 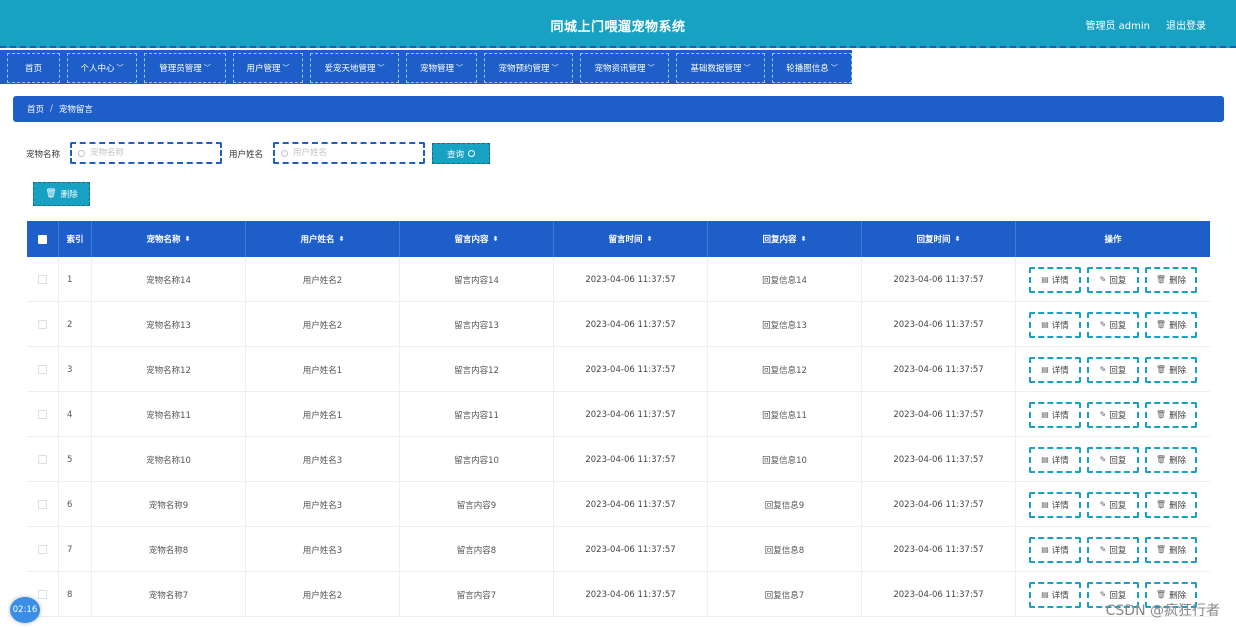 I want to click on watermark: CSDN @疯狂行者, so click(x=1162, y=611).